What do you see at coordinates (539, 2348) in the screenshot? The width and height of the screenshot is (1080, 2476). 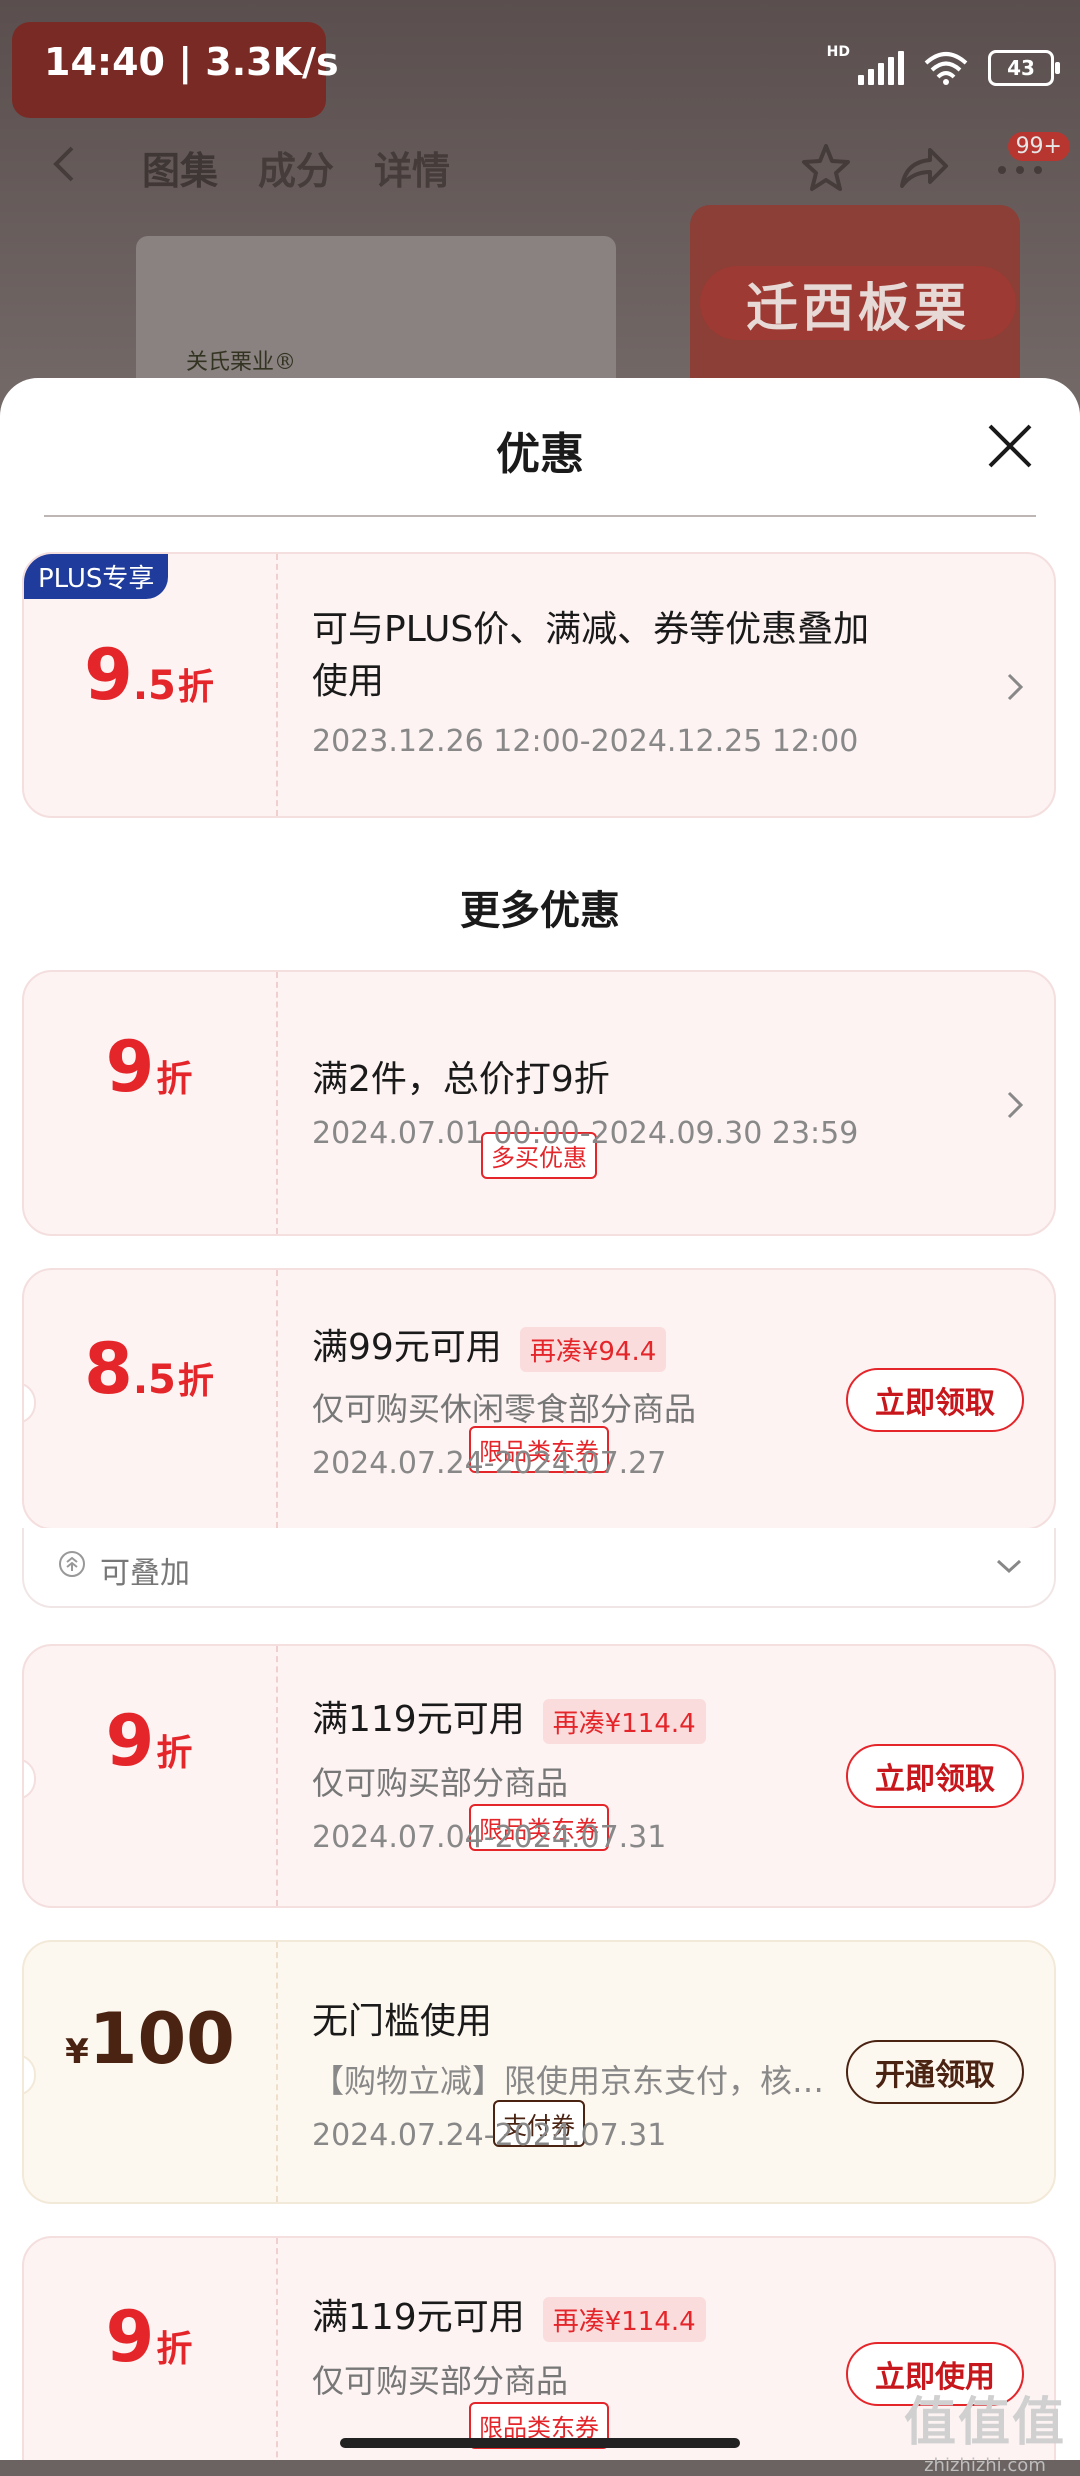 I see `coupon-card: 9折 限品类东券 满119元可用 再凑¥114.4 仅可购买部分商品 立即使用` at bounding box center [539, 2348].